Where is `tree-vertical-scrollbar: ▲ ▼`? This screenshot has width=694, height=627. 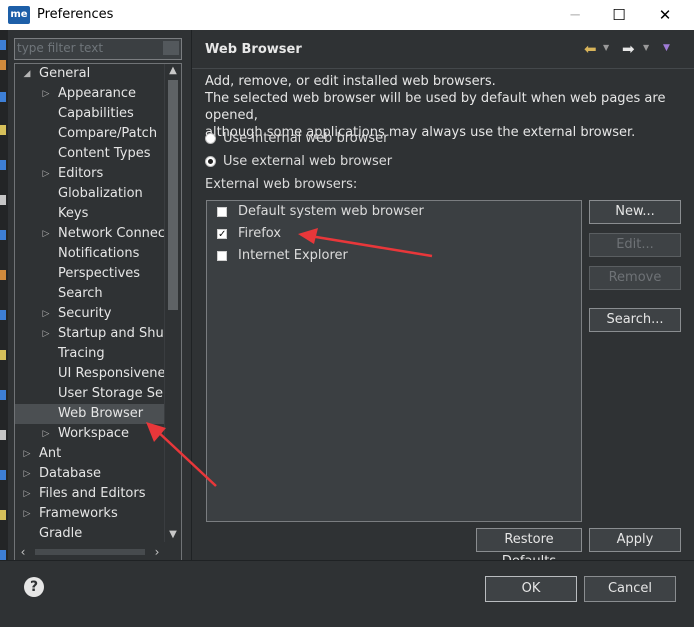 tree-vertical-scrollbar: ▲ ▼ is located at coordinates (172, 303).